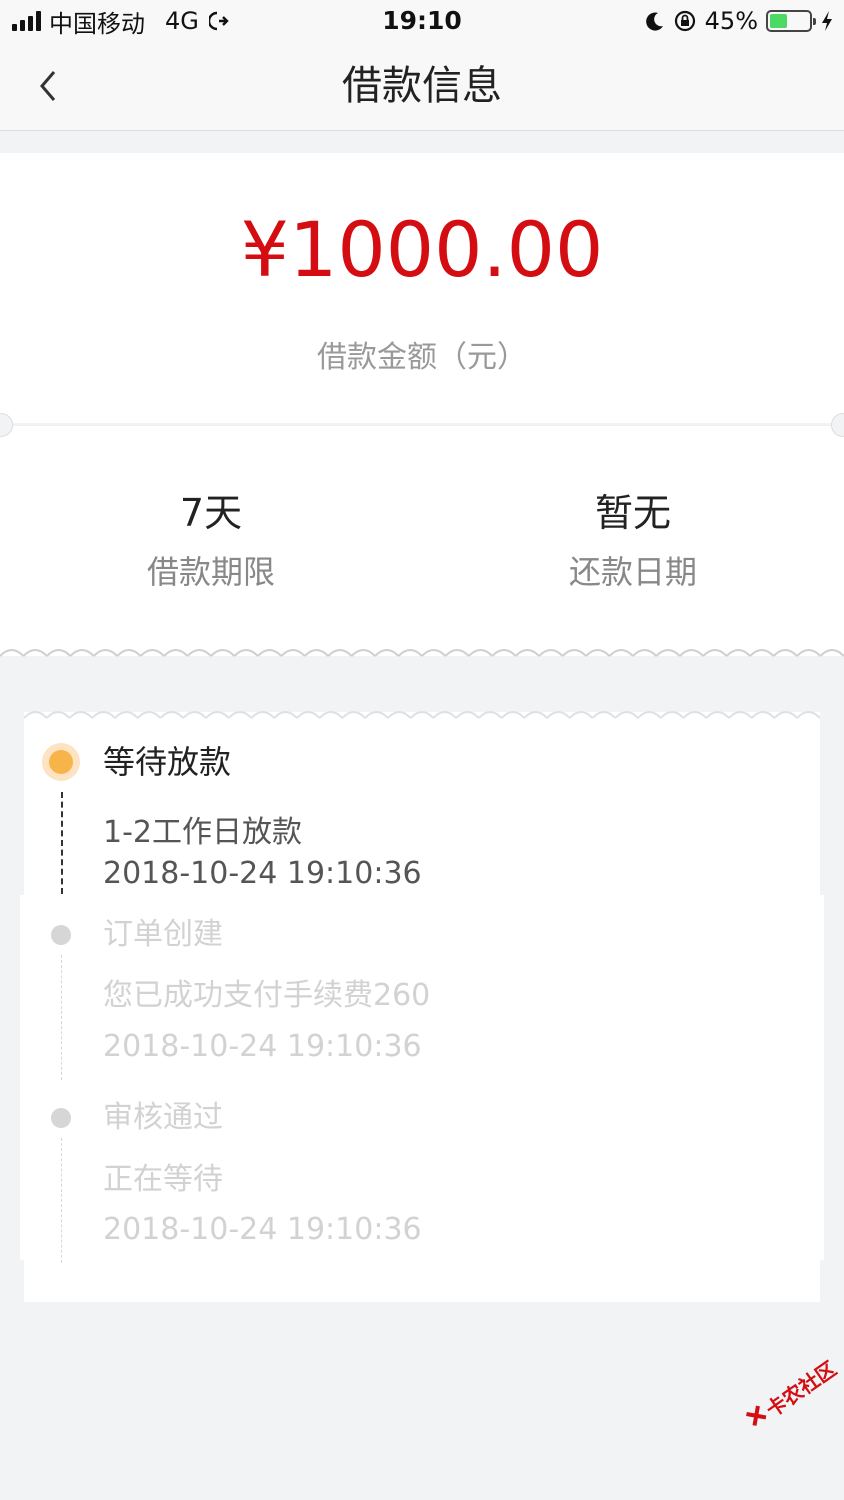 This screenshot has height=1500, width=844. Describe the element at coordinates (422, 249) in the screenshot. I see `loan-amount: ¥1000.00` at that location.